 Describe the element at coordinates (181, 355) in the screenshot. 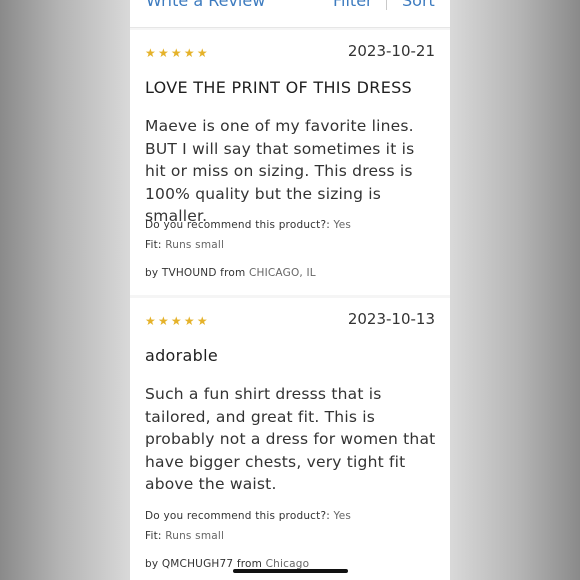

I see `review-title: adorable` at that location.